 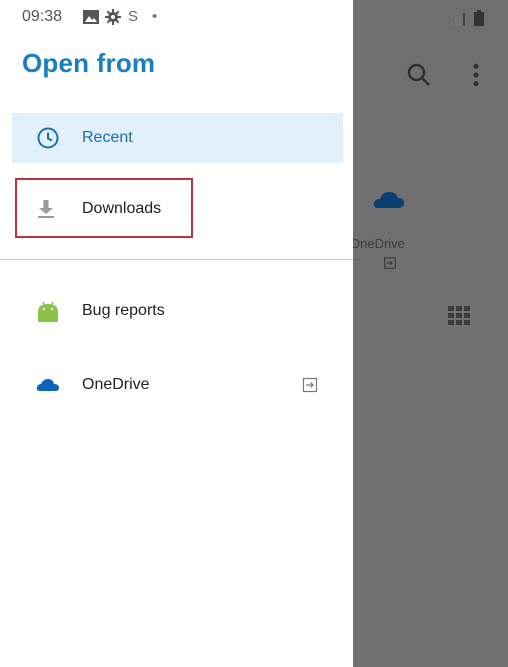 What do you see at coordinates (177, 311) in the screenshot?
I see `drawer-item-bug-reports: Bug reports` at bounding box center [177, 311].